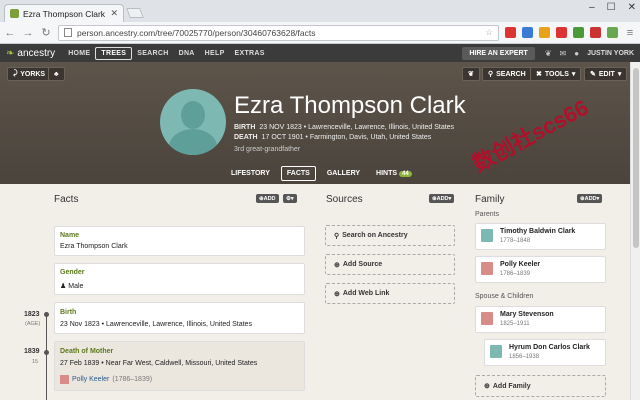 This screenshot has width=640, height=400. What do you see at coordinates (114, 13) in the screenshot?
I see `close-tab-icon: ✕` at bounding box center [114, 13].